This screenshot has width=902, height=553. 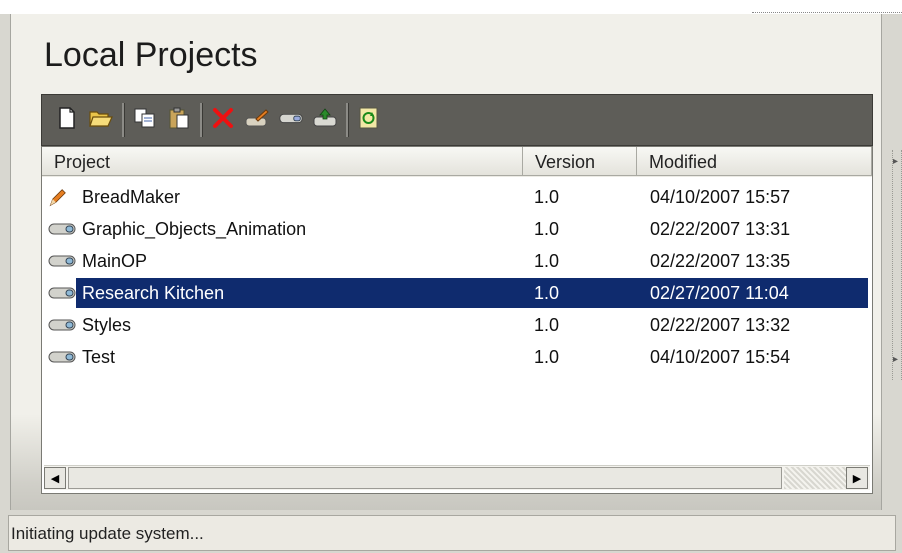 I want to click on toolbar, so click(x=457, y=120).